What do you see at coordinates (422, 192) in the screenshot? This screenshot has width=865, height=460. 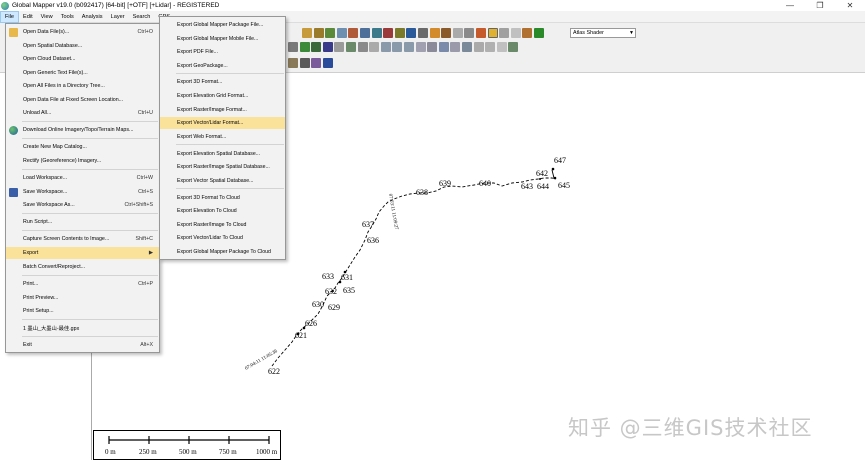 I see `point-label: 638` at bounding box center [422, 192].